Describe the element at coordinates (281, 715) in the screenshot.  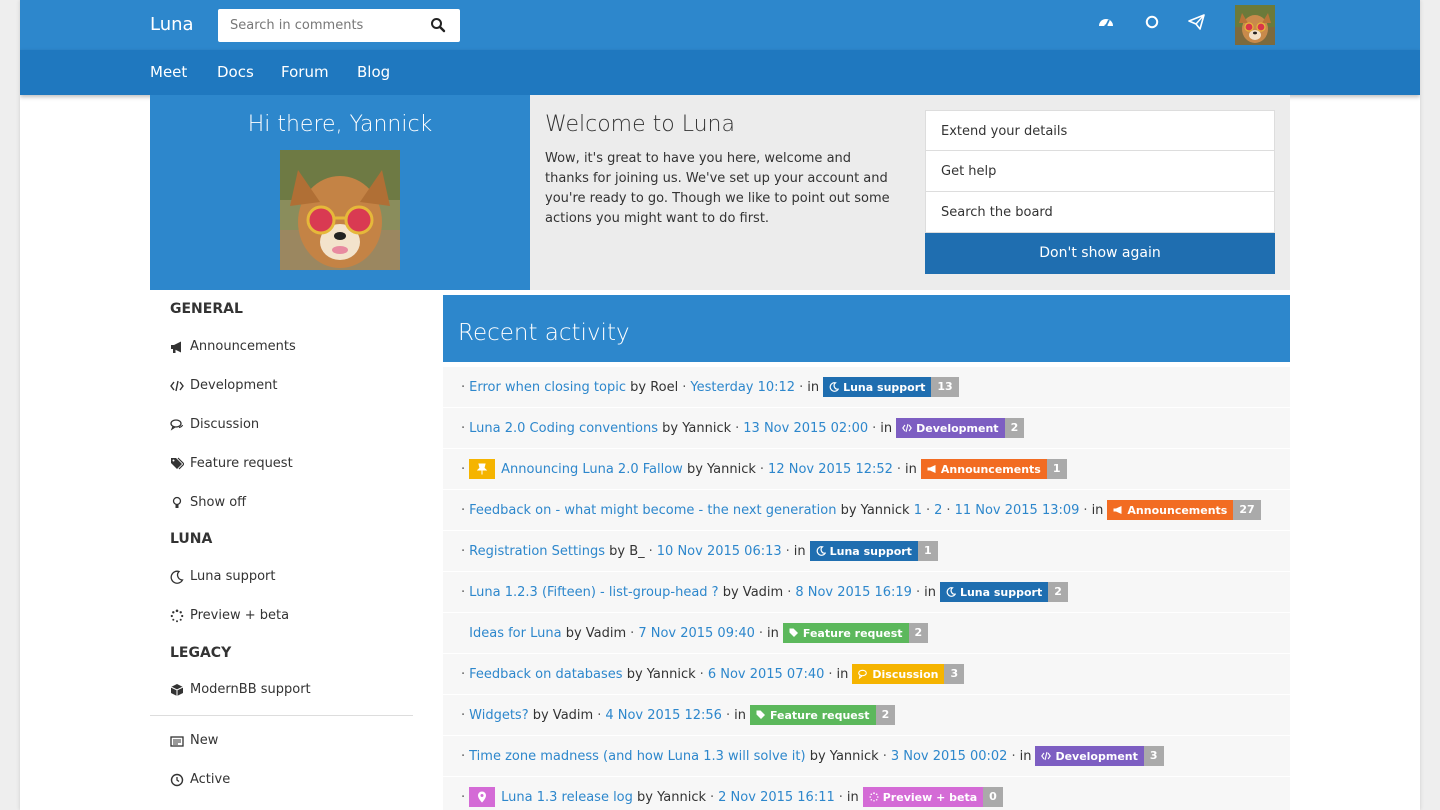
I see `sidebar-divider` at that location.